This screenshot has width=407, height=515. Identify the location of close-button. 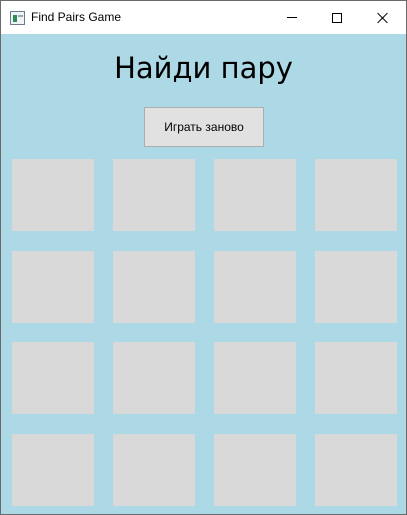
(383, 17).